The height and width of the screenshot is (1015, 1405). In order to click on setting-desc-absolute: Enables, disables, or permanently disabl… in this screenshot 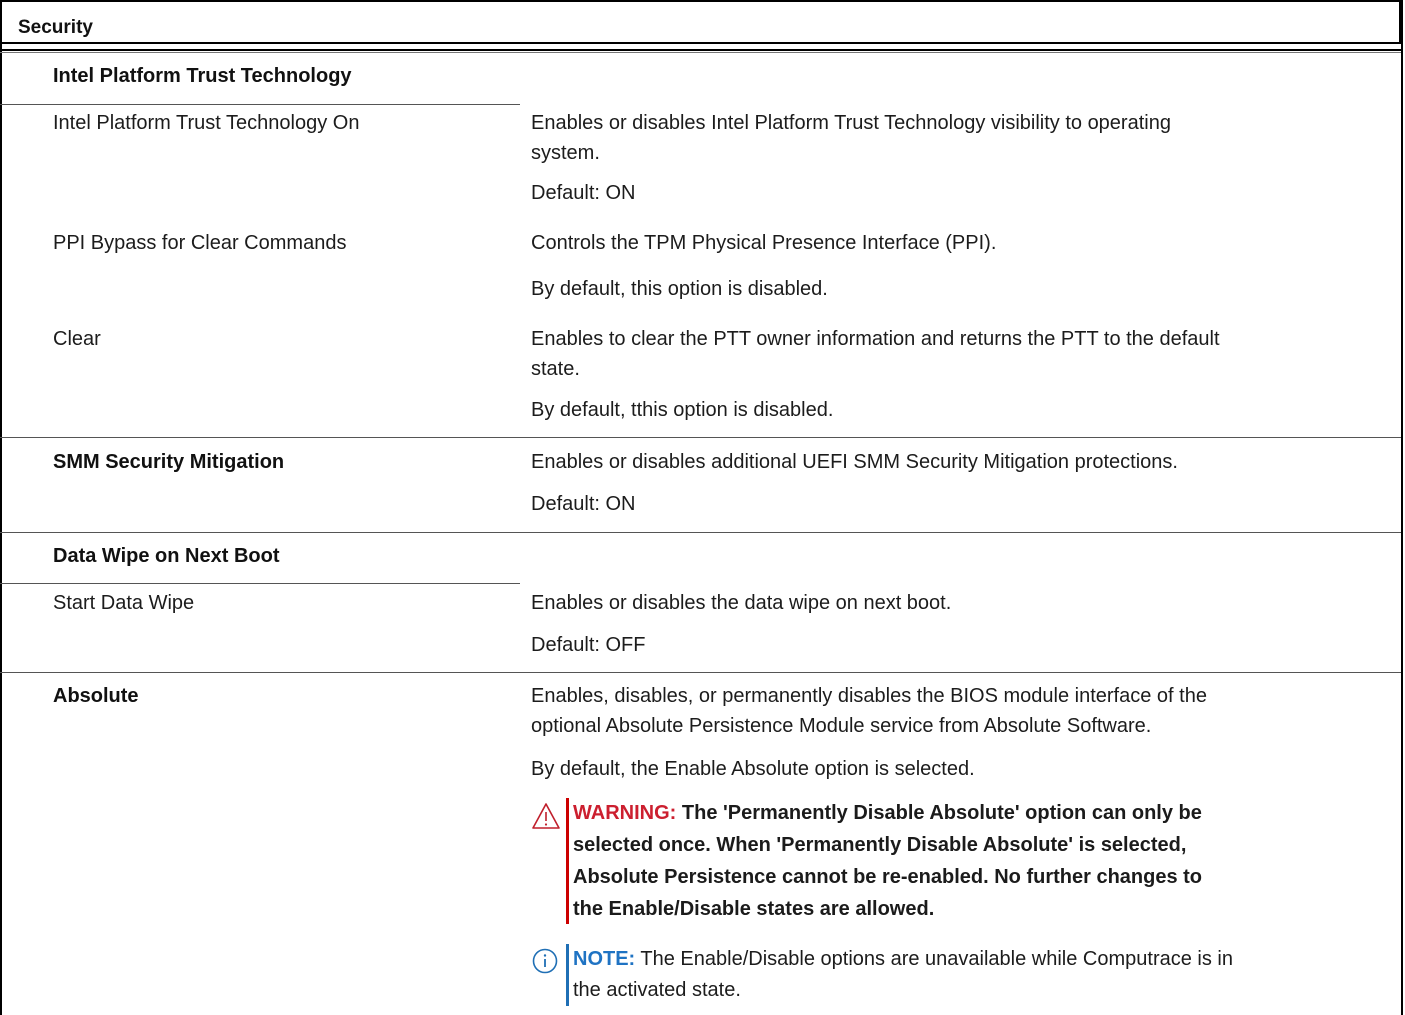, I will do `click(869, 696)`.